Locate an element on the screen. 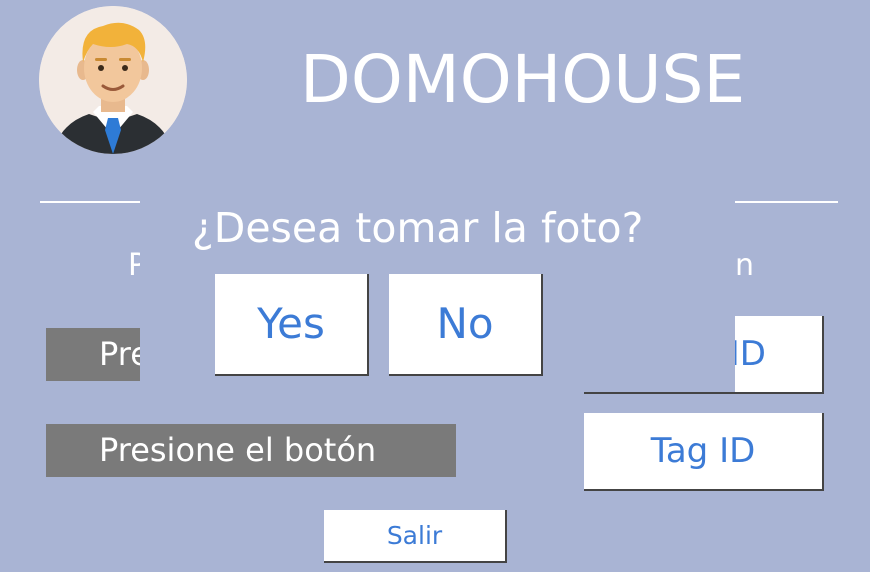  exit-button: Salir is located at coordinates (415, 536).